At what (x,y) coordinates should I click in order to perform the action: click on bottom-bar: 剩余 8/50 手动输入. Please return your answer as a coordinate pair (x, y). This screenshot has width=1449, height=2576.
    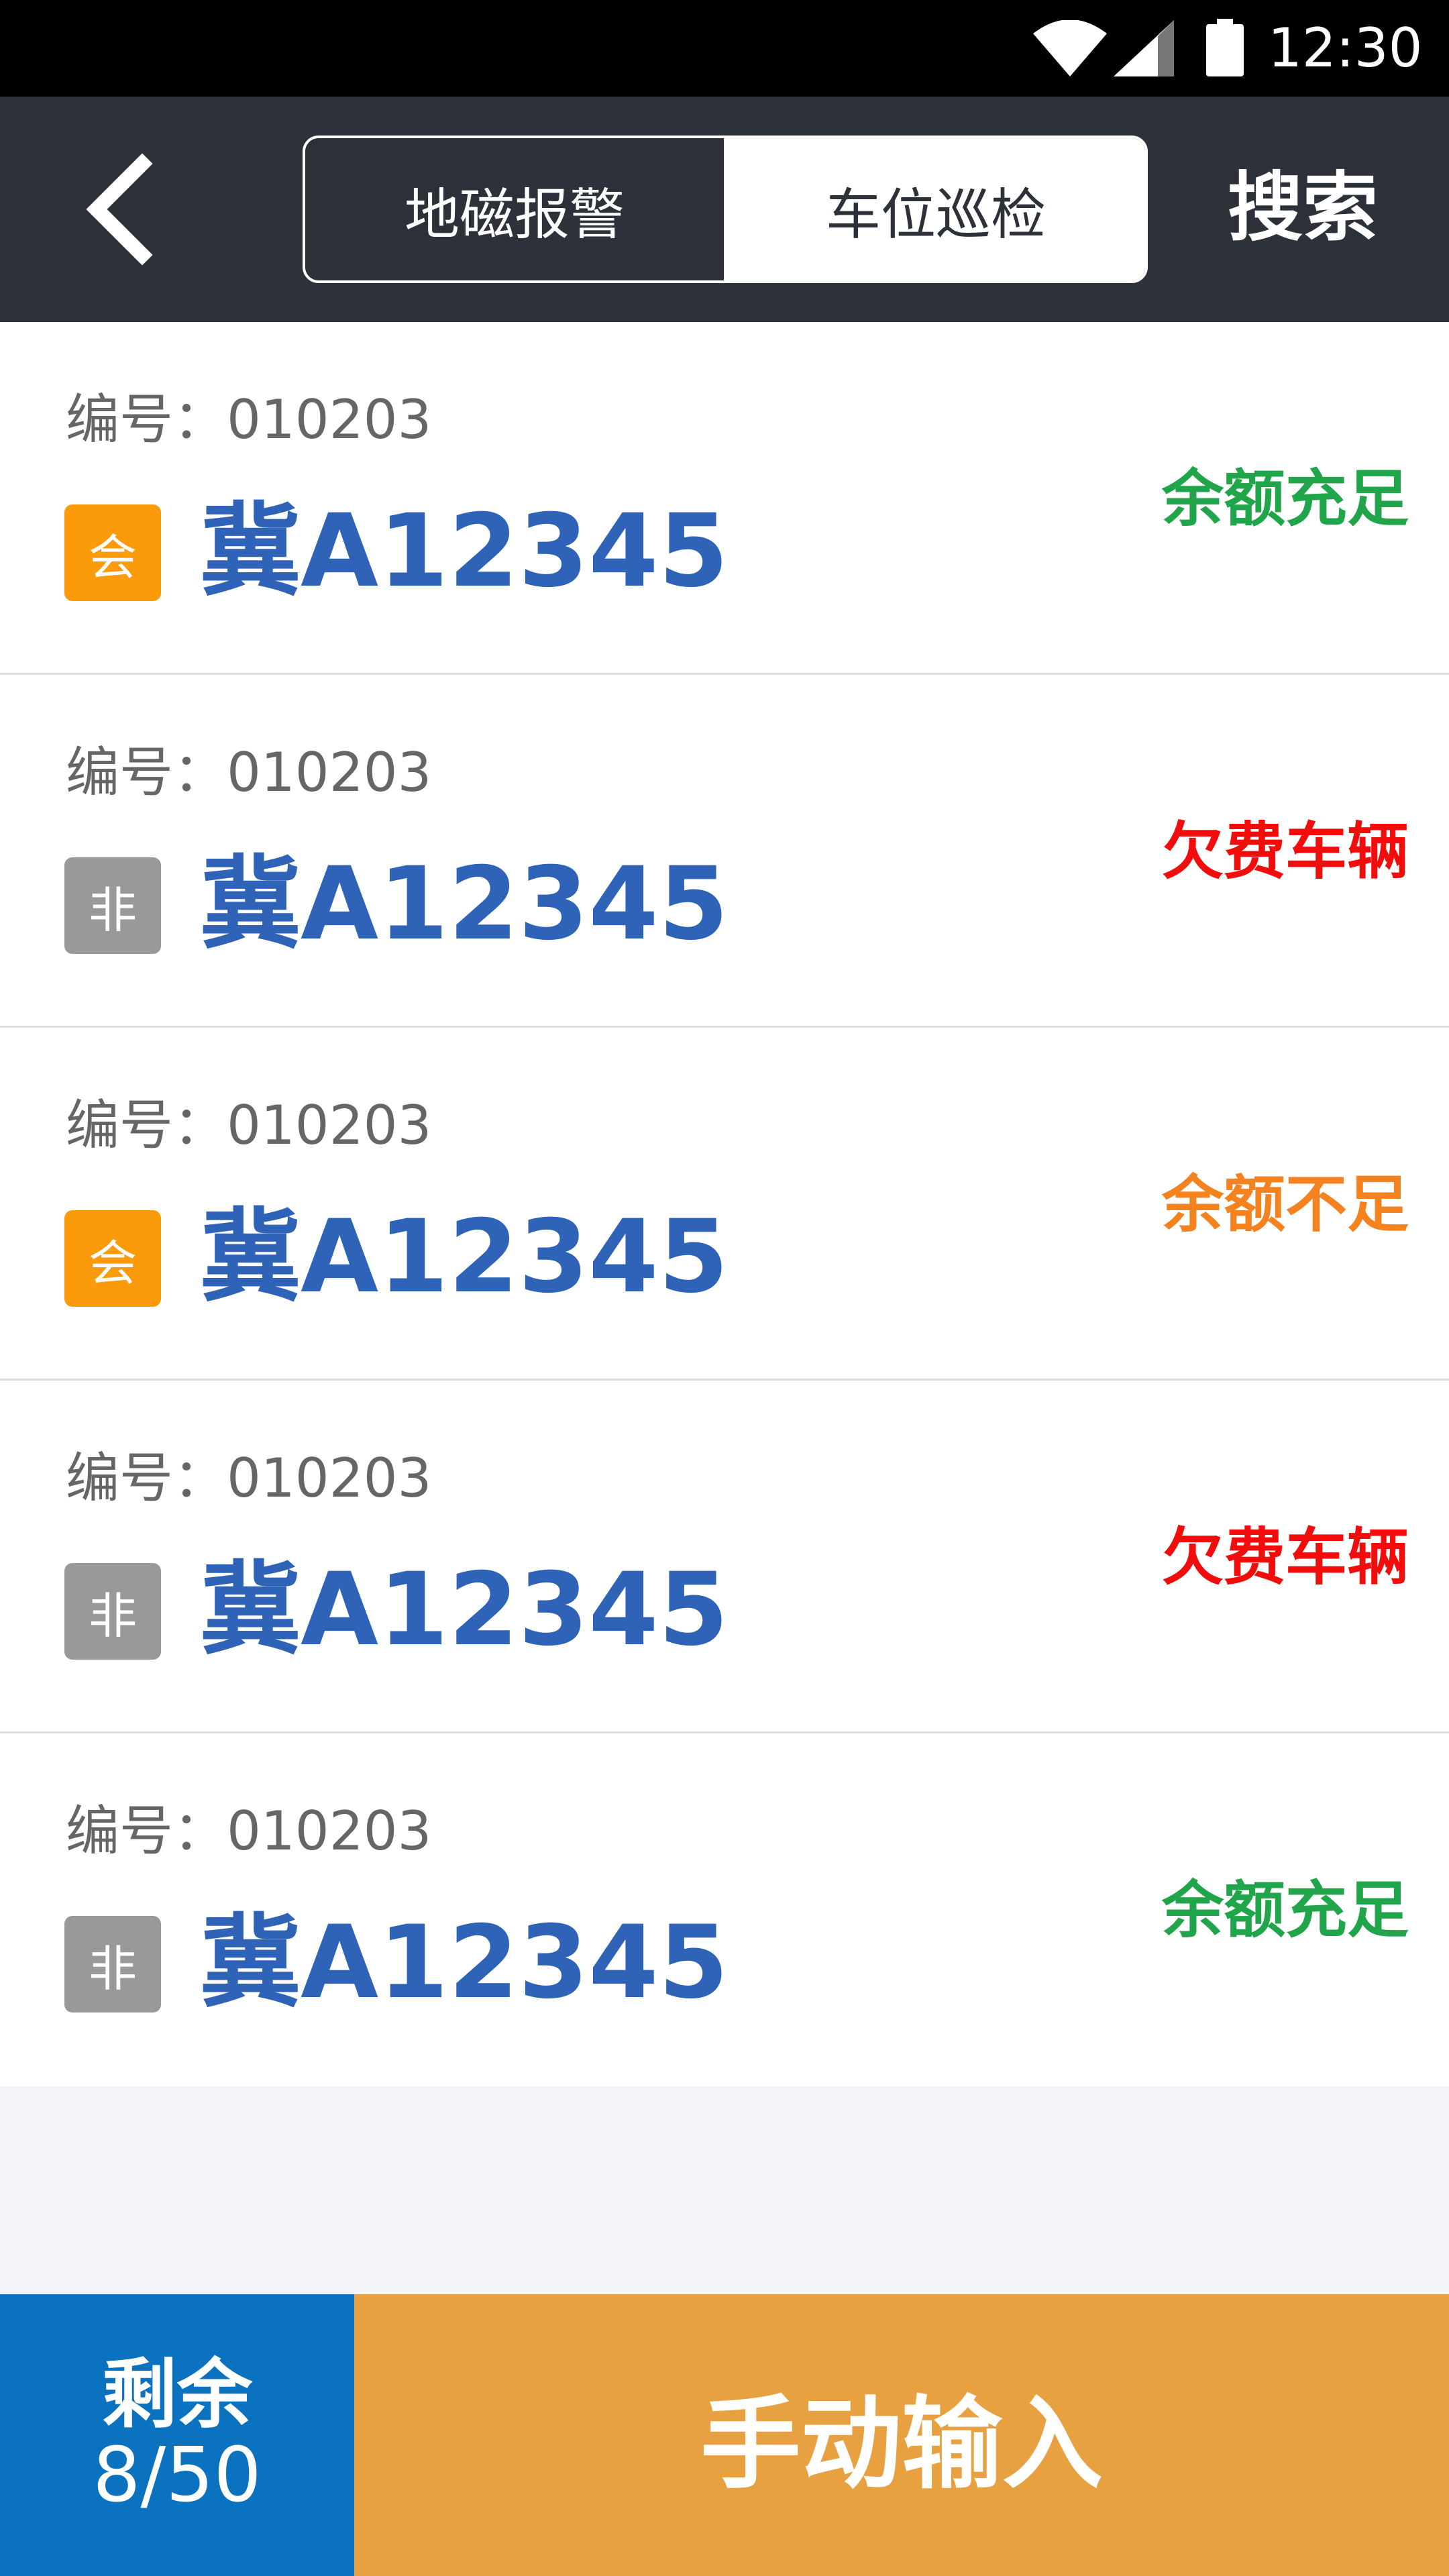
    Looking at the image, I should click on (724, 2435).